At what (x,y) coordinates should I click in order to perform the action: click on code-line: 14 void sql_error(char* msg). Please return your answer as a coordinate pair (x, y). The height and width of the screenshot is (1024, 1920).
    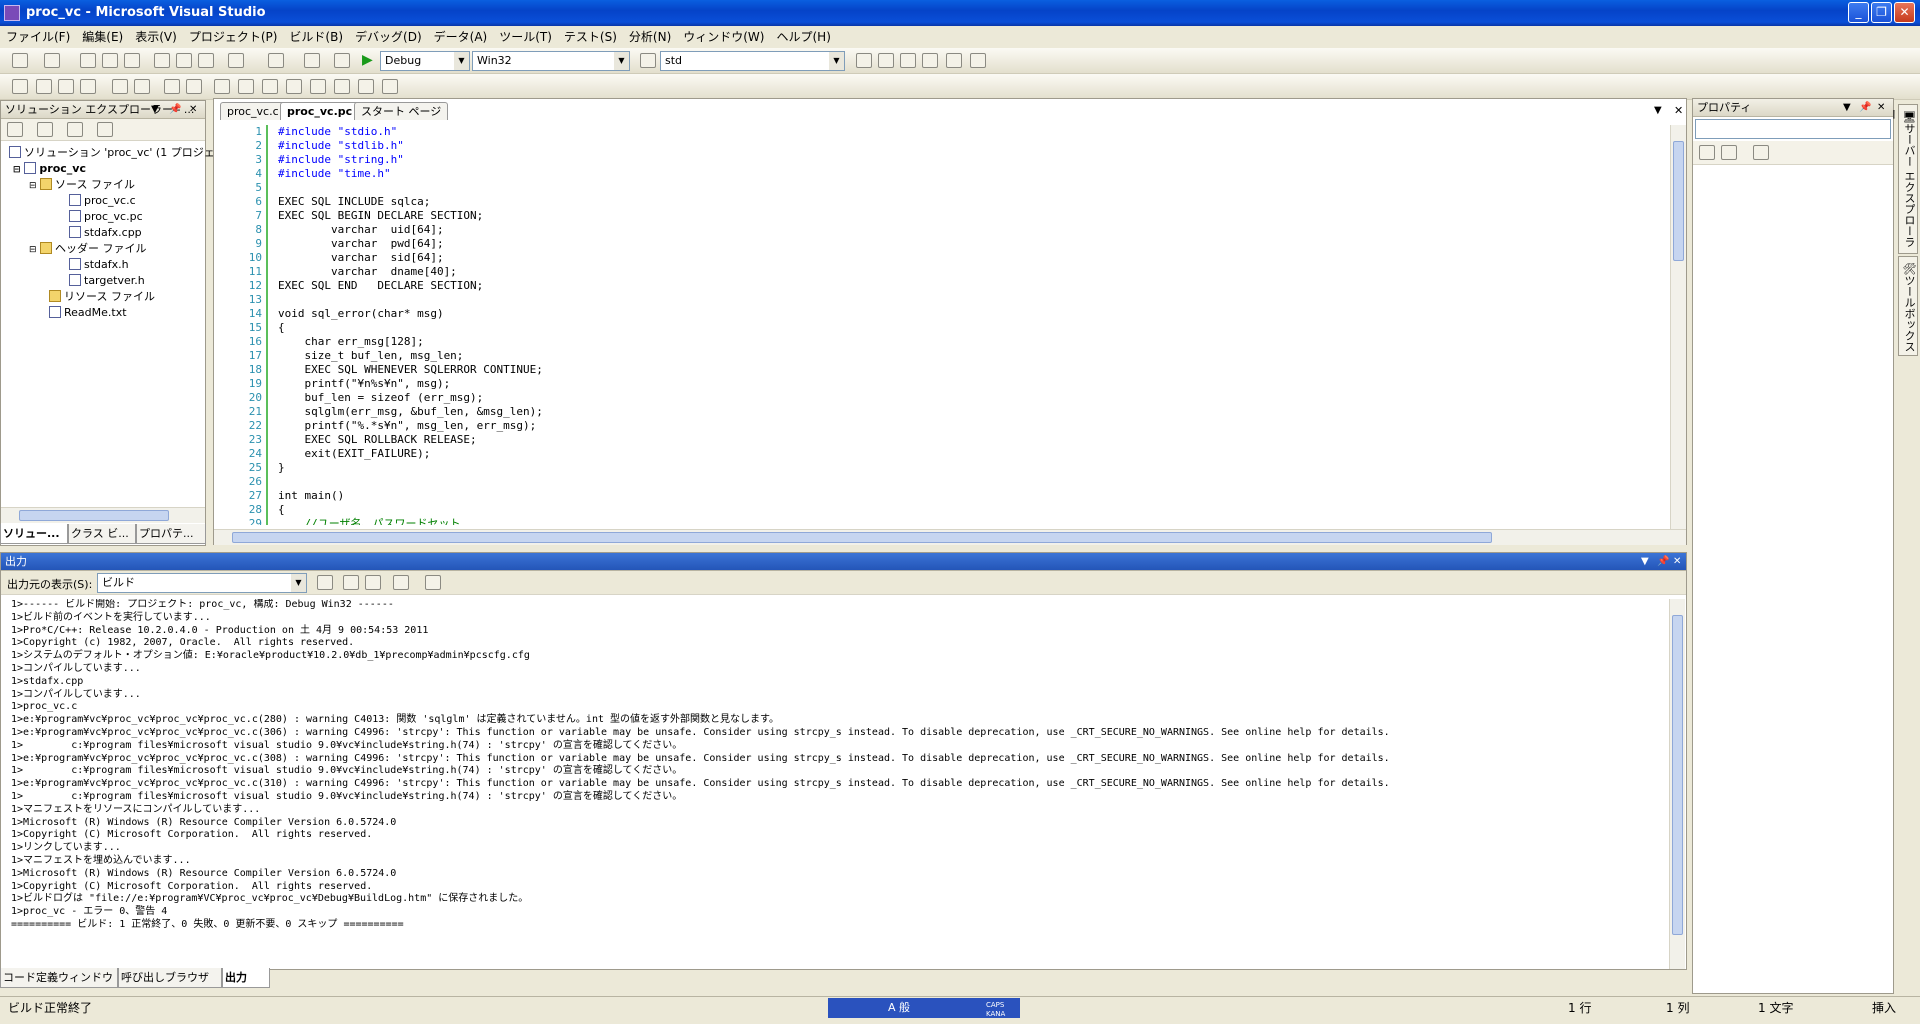
    Looking at the image, I should click on (944, 314).